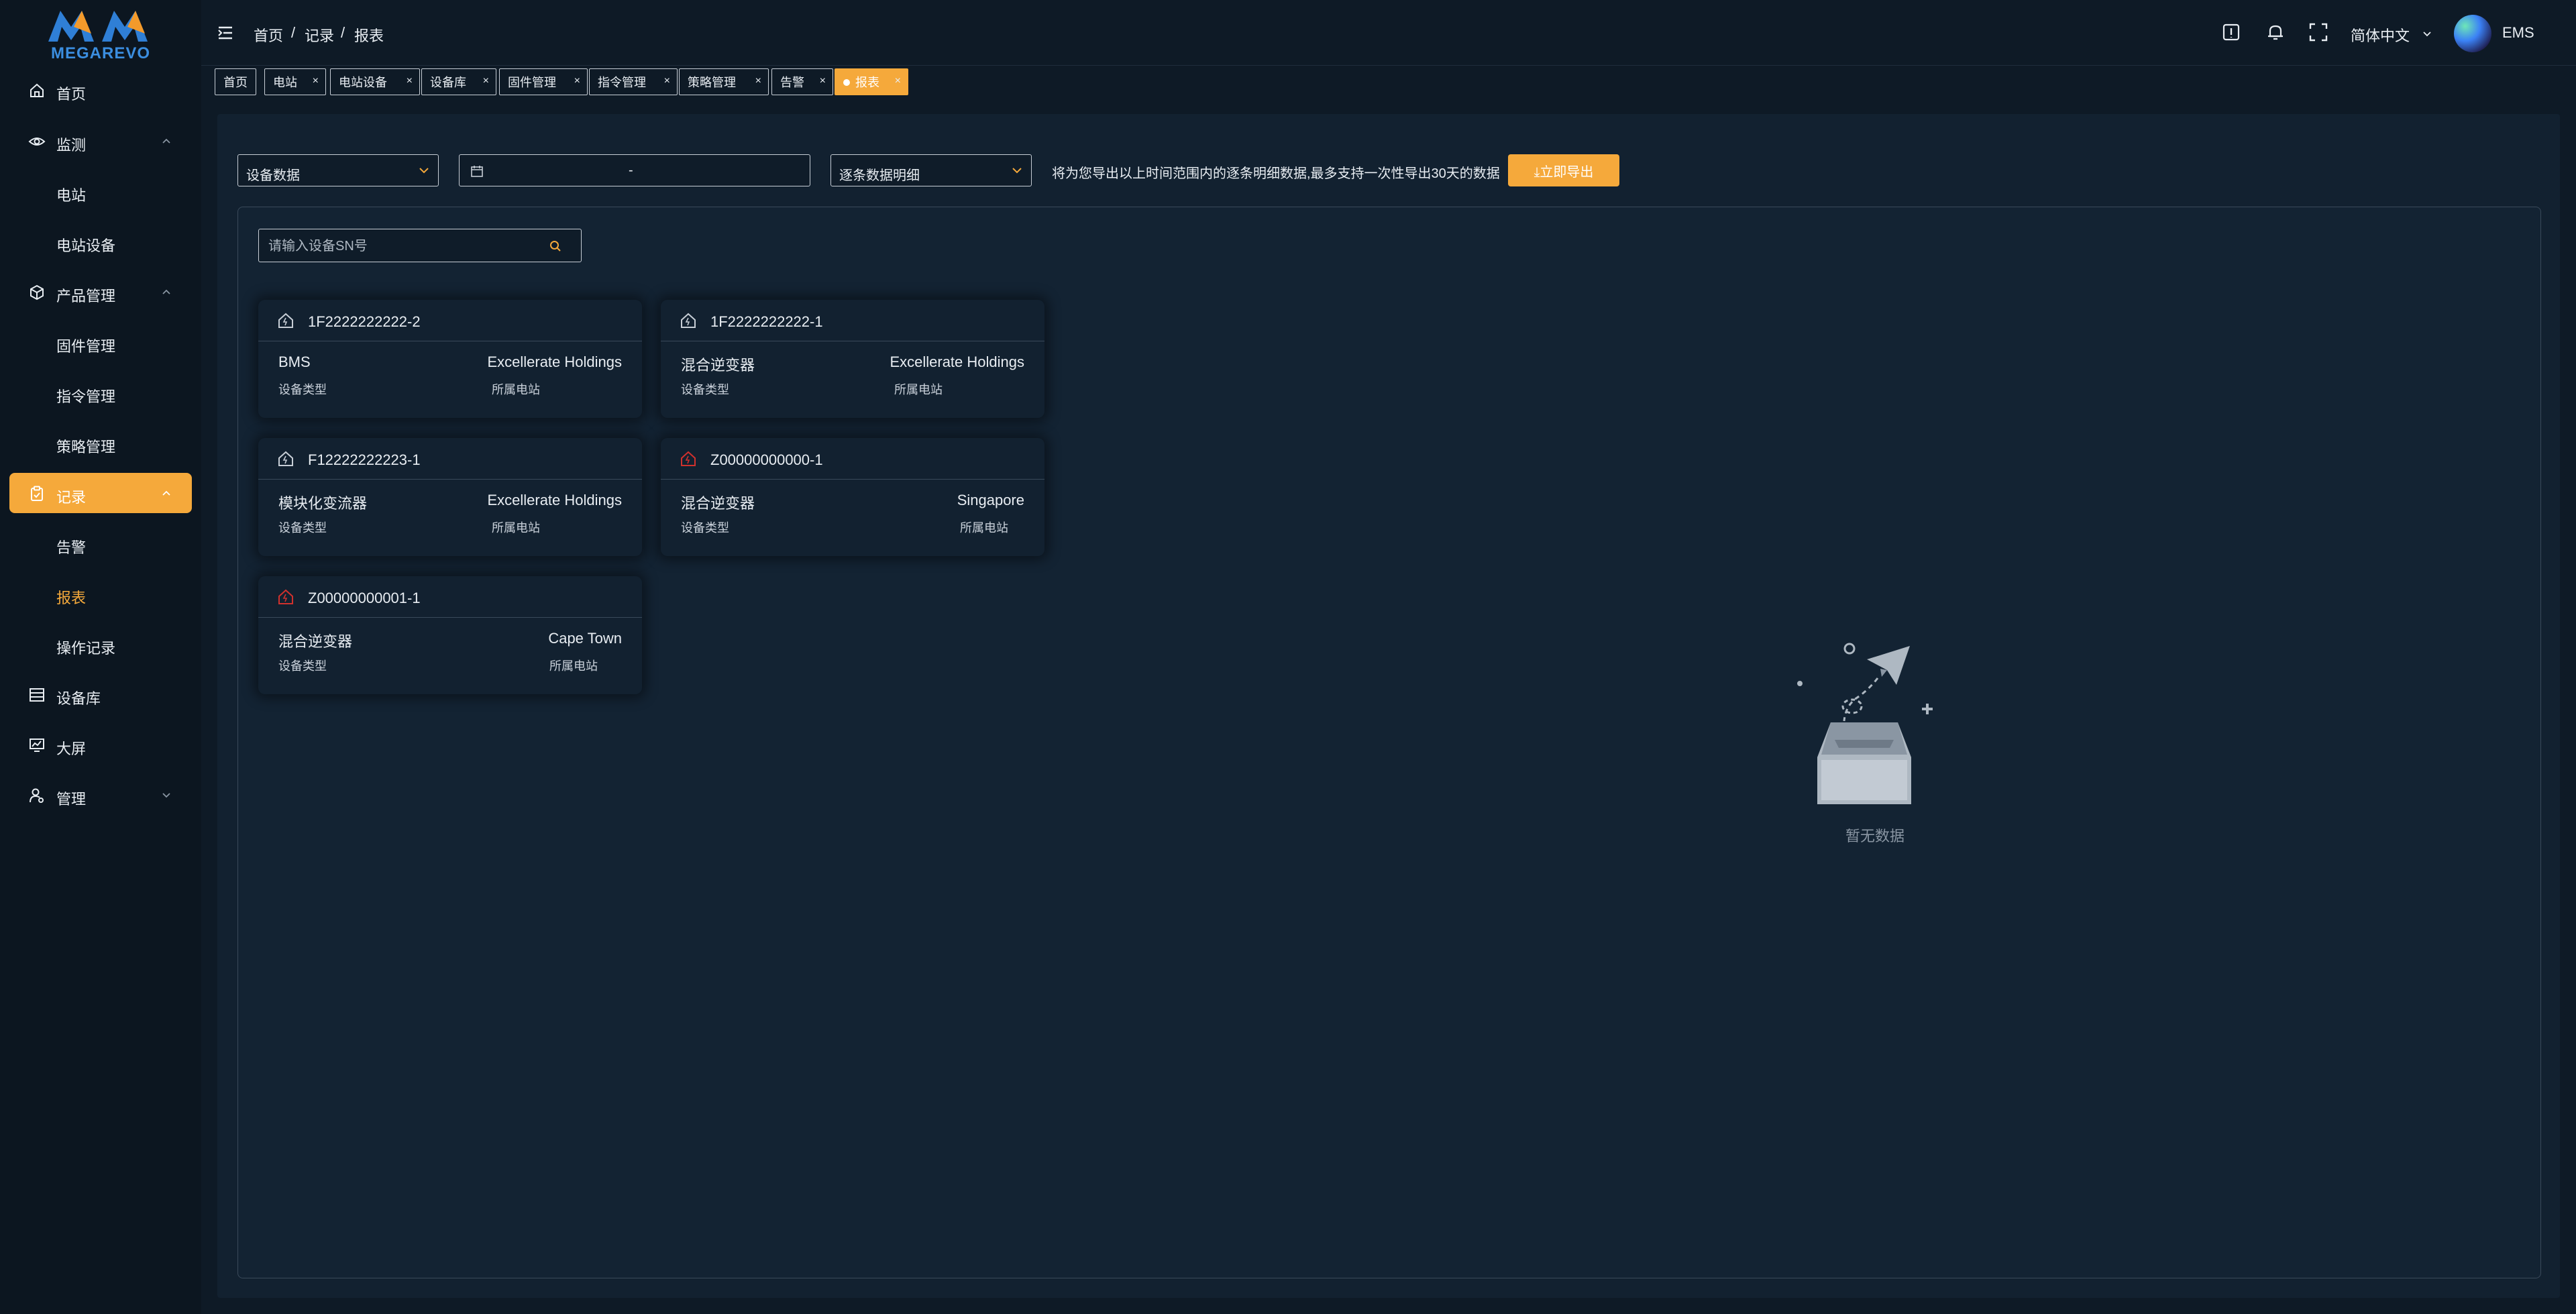 Image resolution: width=2576 pixels, height=1314 pixels. I want to click on tab-station-device: 电站设备 ×, so click(375, 81).